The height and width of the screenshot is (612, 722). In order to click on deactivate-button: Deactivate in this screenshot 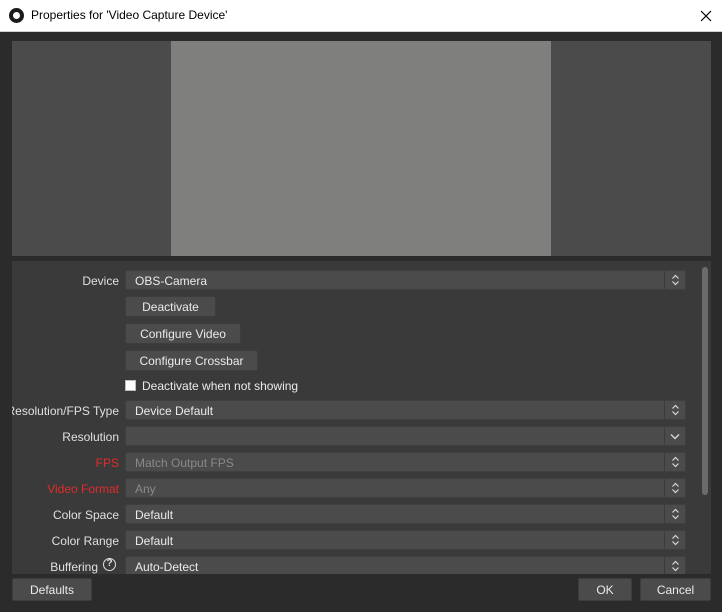, I will do `click(170, 306)`.